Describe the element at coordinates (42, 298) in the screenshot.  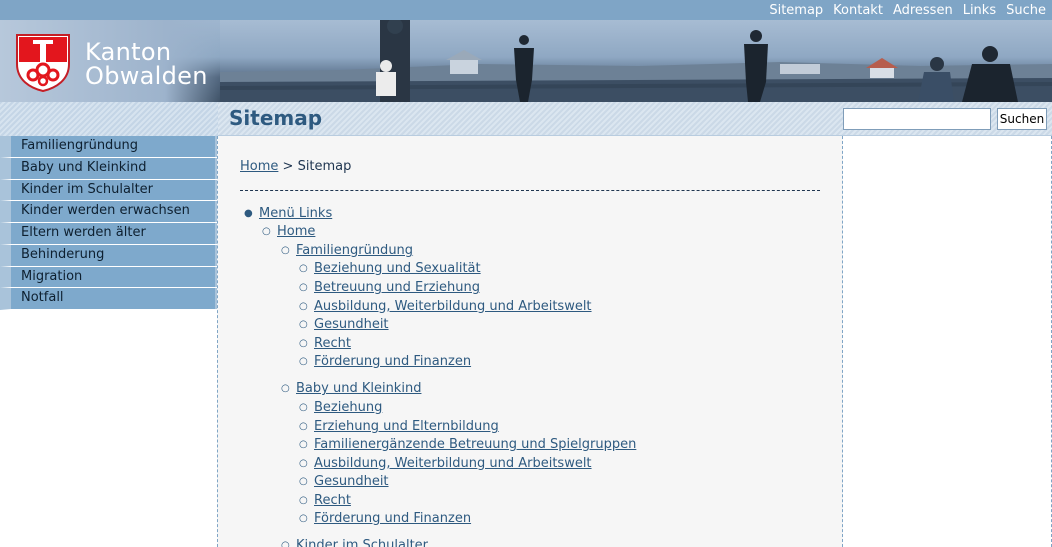
I see `sidebar-item-label: Notfall` at that location.